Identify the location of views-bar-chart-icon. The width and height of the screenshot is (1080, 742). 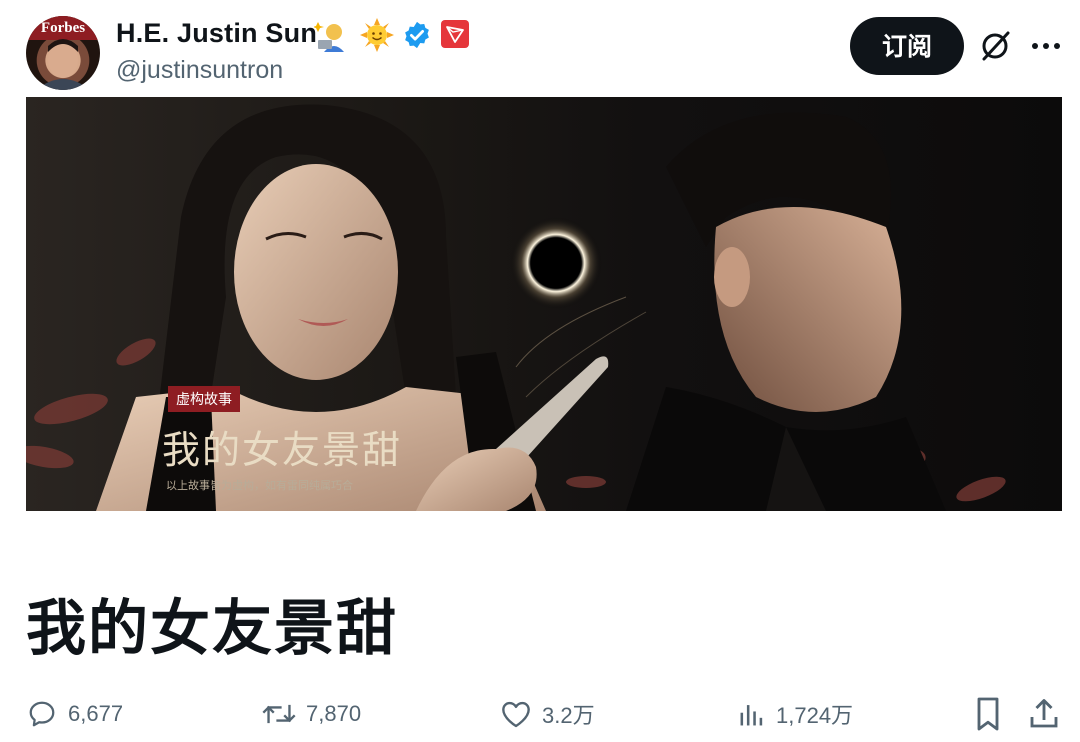
(751, 715).